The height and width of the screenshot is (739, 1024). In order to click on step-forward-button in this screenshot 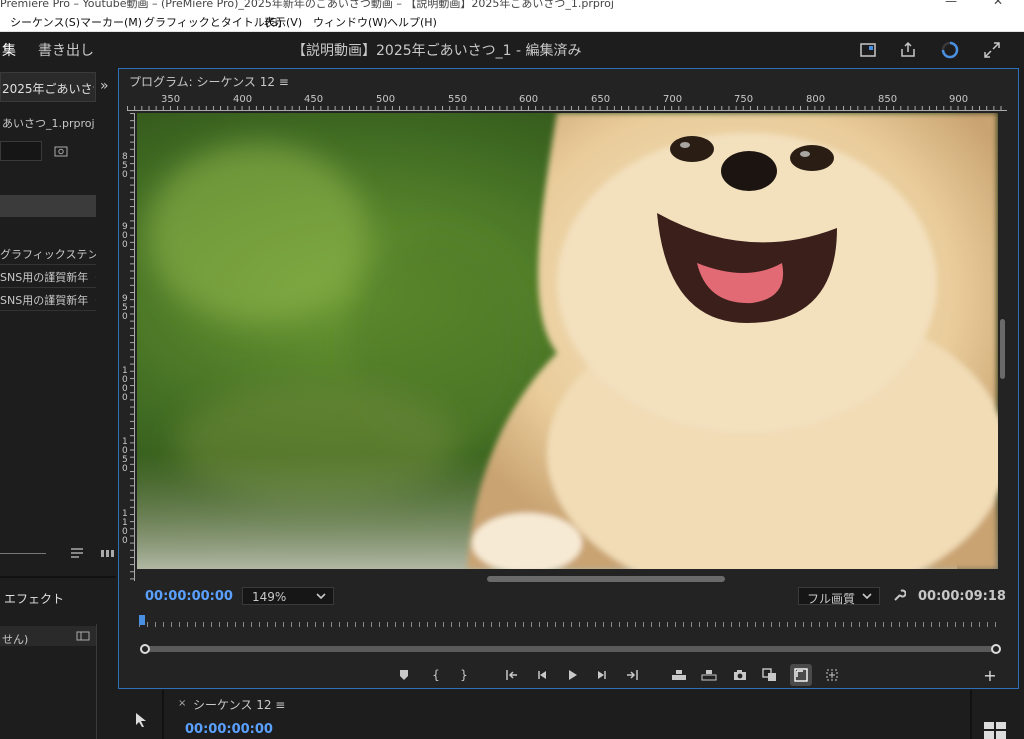, I will do `click(602, 675)`.